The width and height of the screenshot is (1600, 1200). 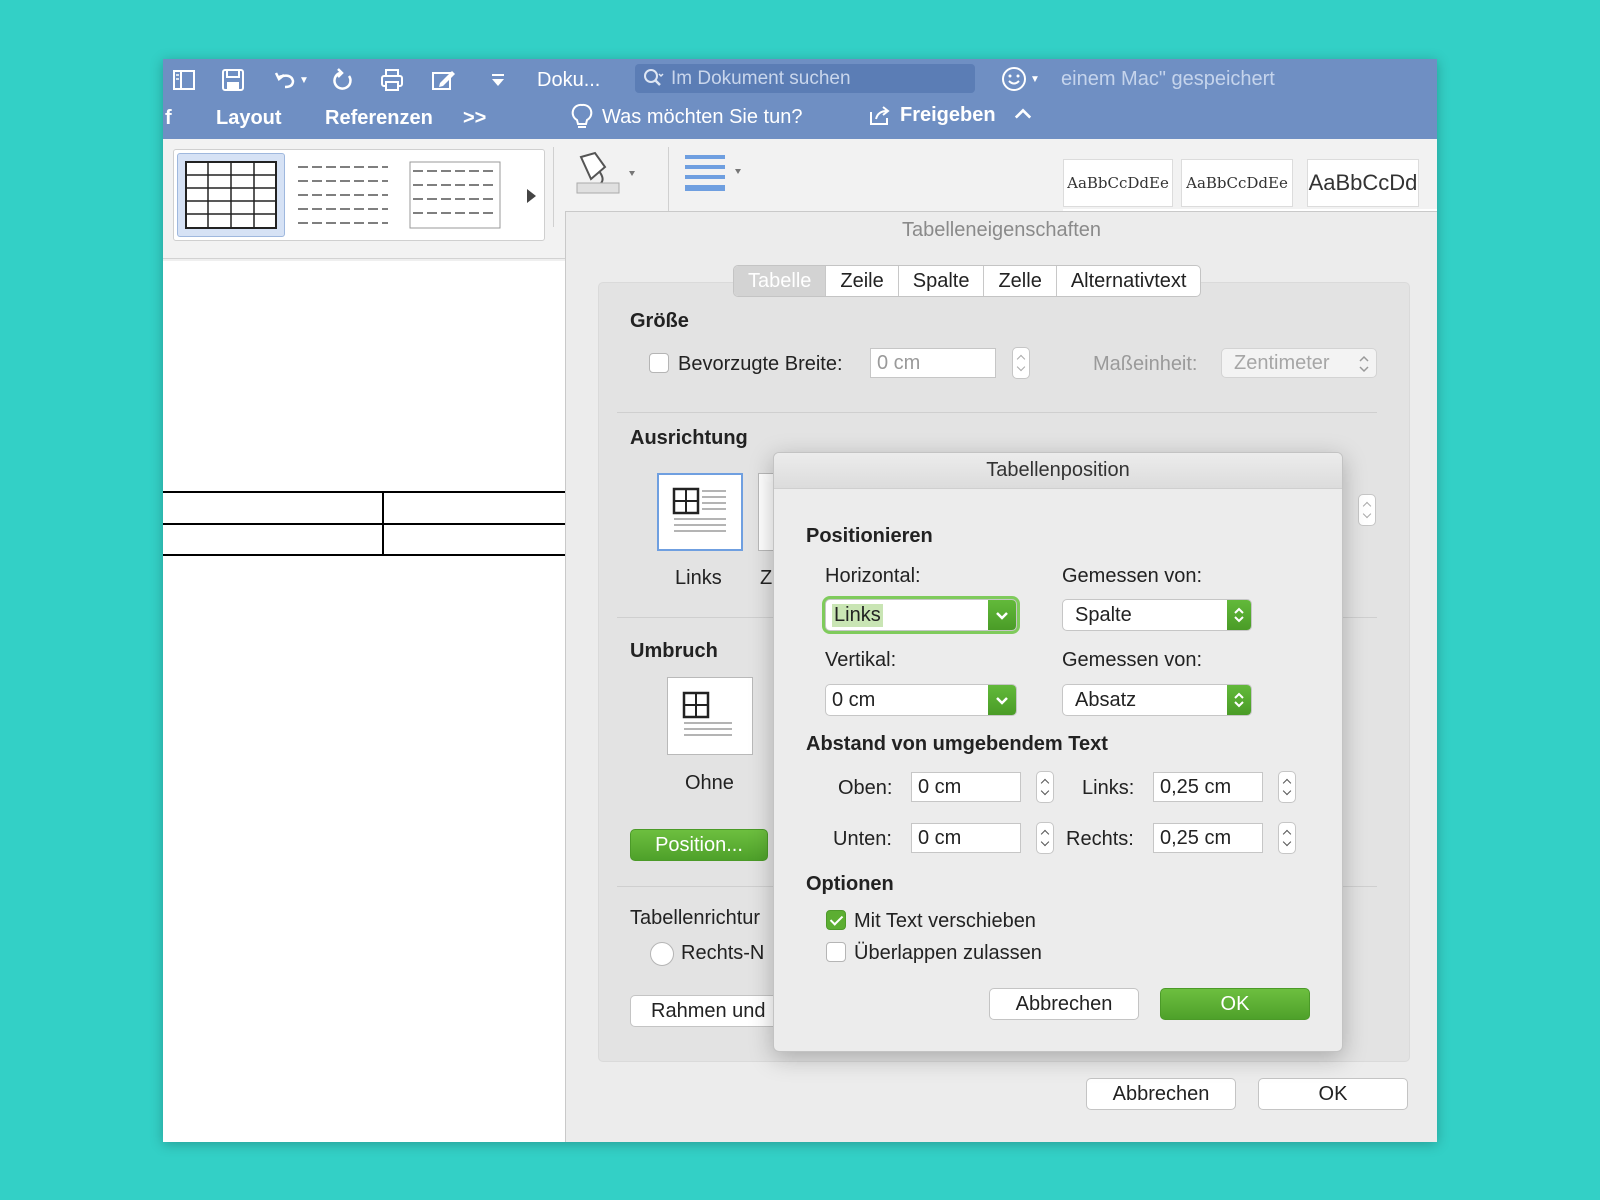 I want to click on search-input: Im Dokument suchen, so click(x=805, y=78).